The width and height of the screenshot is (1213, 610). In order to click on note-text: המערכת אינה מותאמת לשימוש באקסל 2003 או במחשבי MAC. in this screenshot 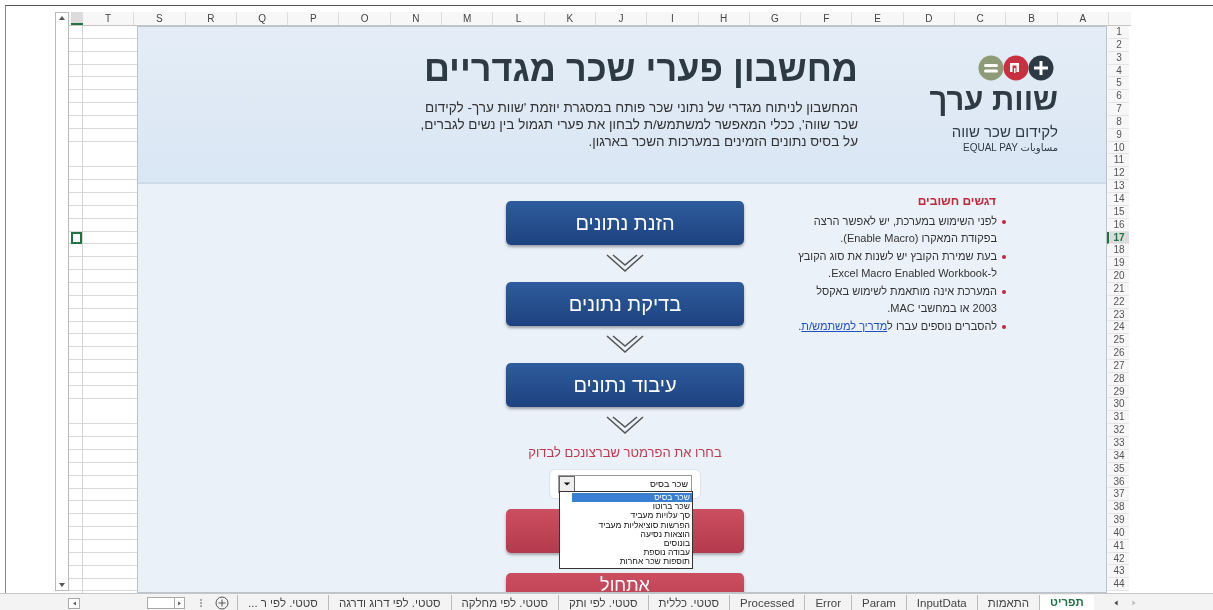, I will do `click(906, 300)`.